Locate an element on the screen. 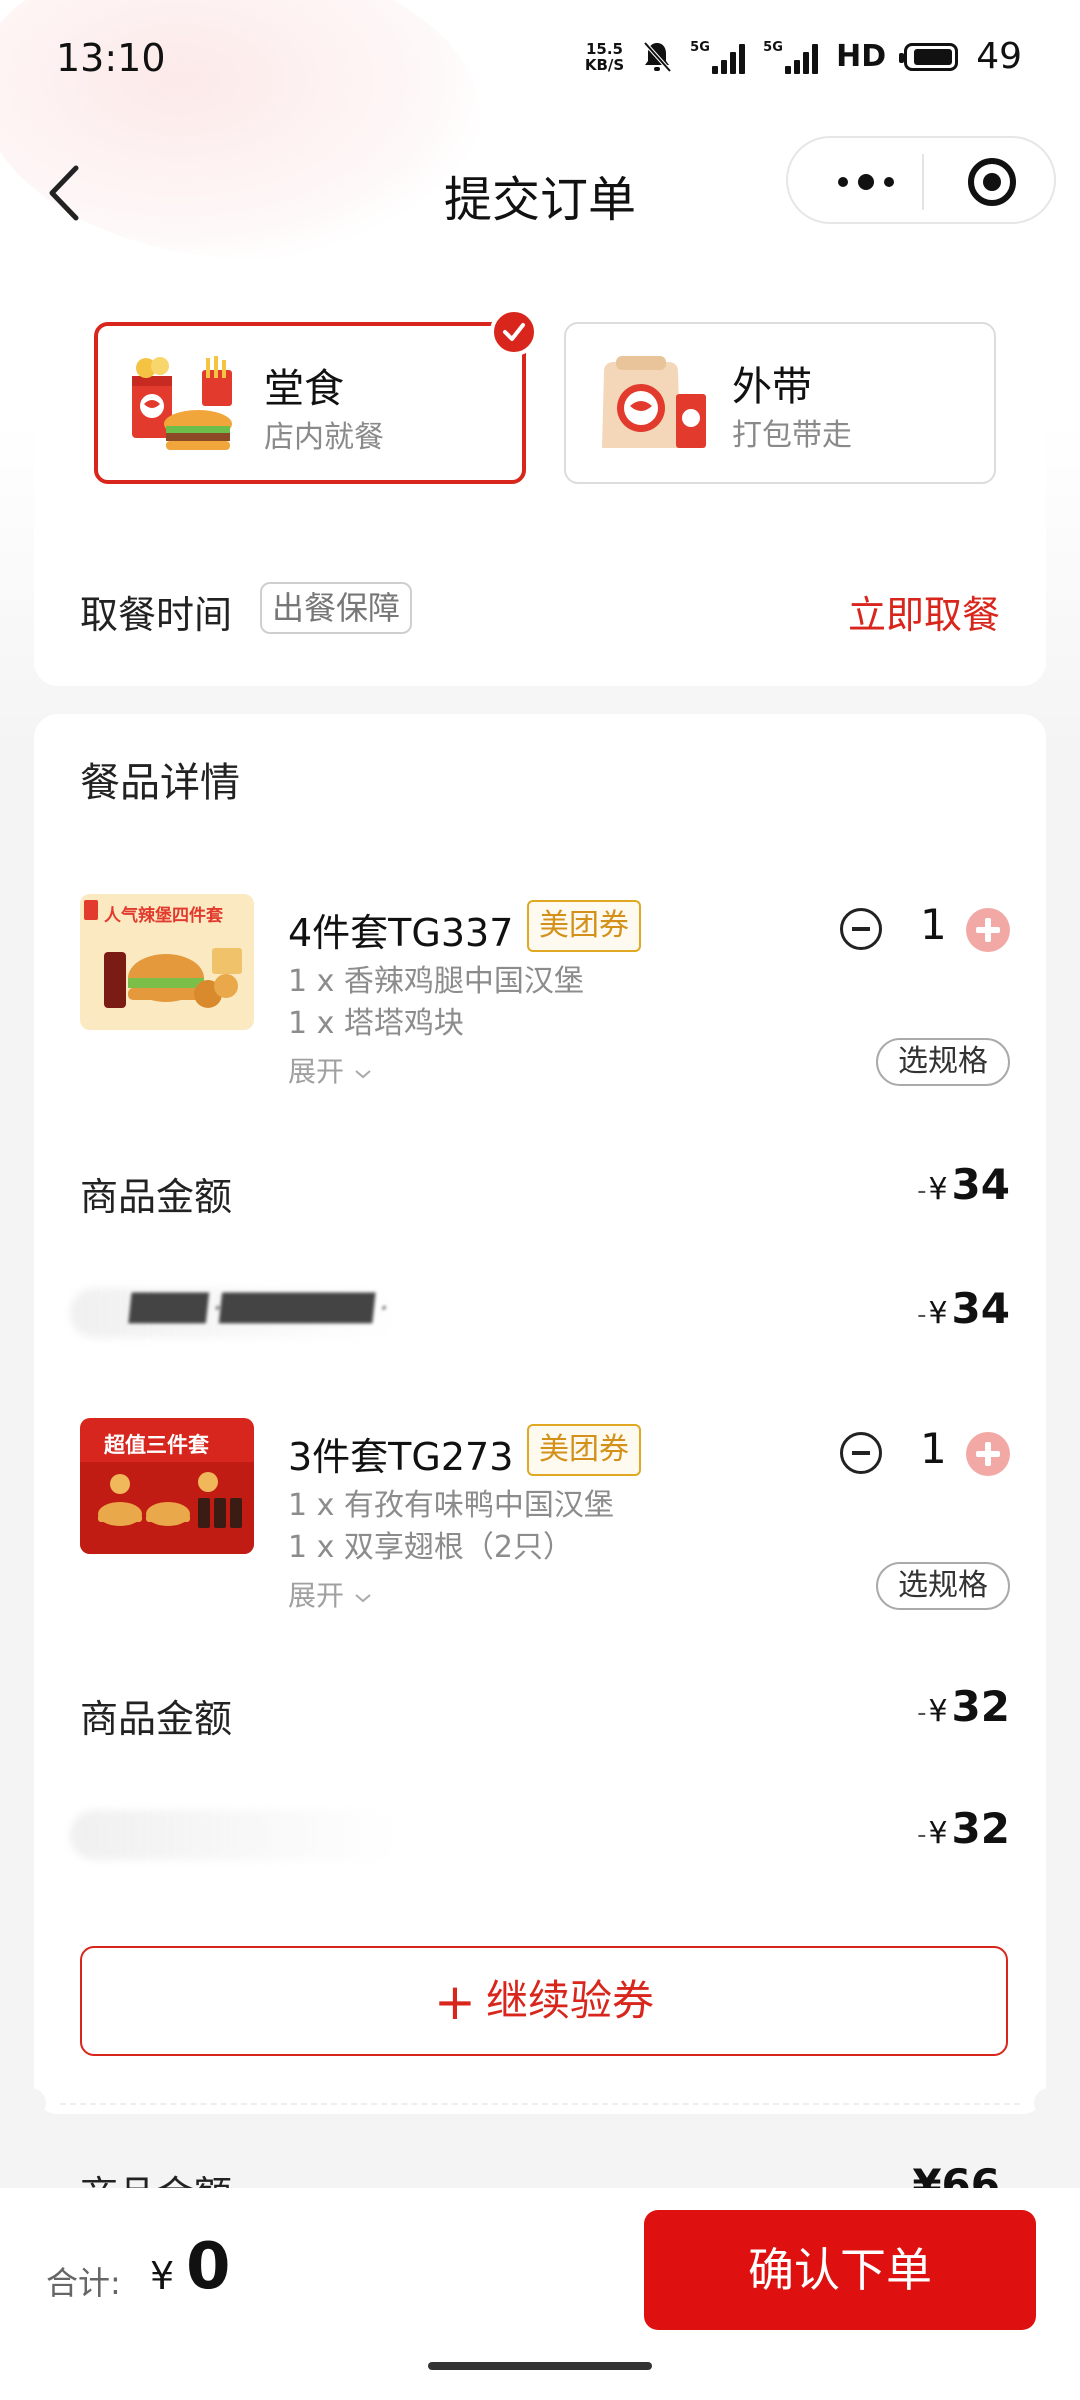 Image resolution: width=1080 pixels, height=2400 pixels. takeaway-bag-icon is located at coordinates (654, 402).